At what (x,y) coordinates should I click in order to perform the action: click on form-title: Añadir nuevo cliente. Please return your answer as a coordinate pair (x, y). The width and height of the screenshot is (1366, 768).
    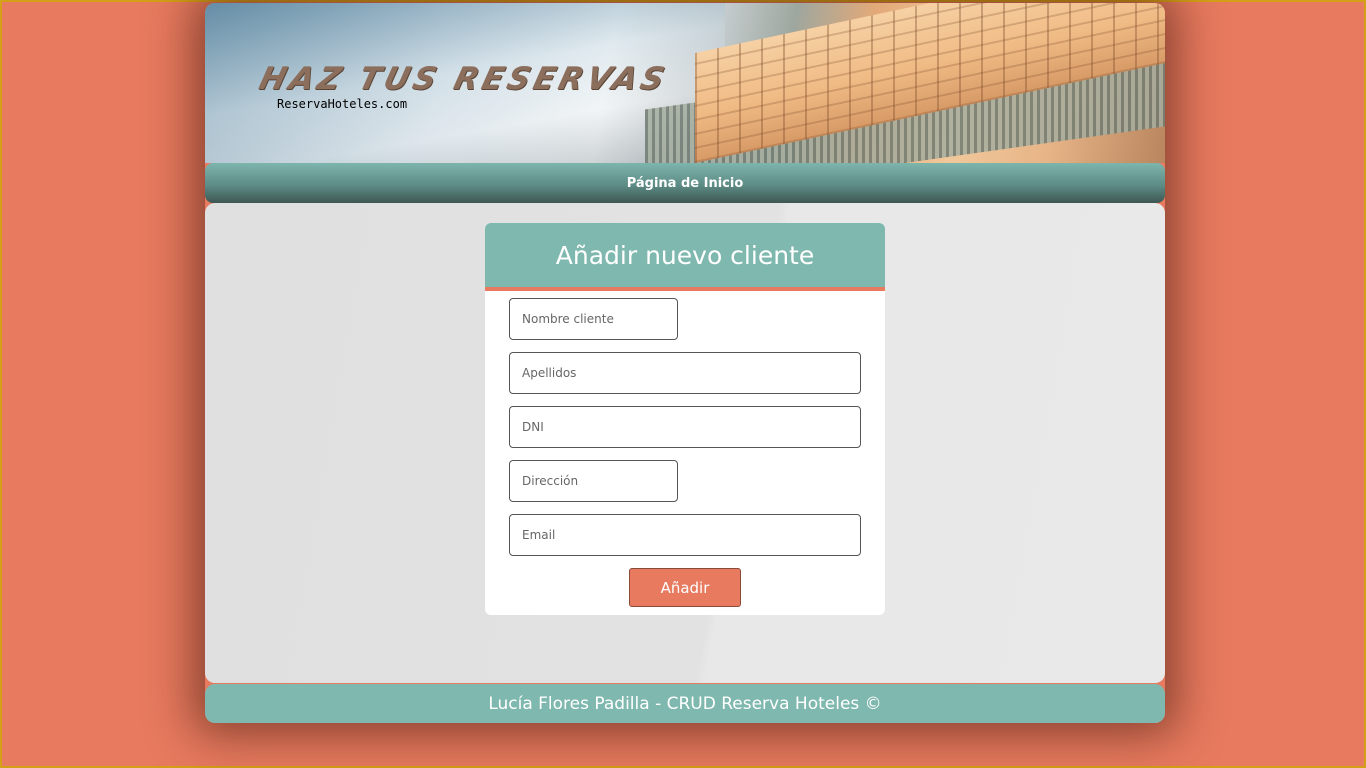
    Looking at the image, I should click on (685, 255).